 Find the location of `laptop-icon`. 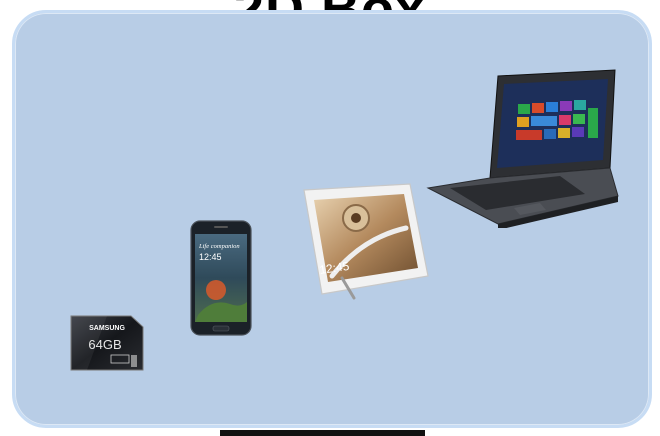

laptop-icon is located at coordinates (515, 148).